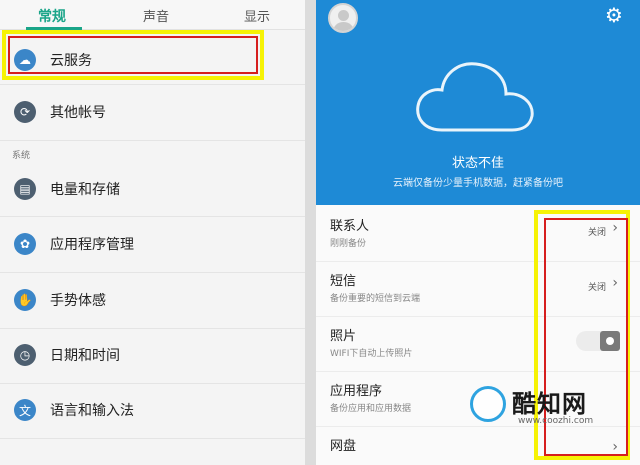  What do you see at coordinates (257, 15) in the screenshot?
I see `tab-display: 显示` at bounding box center [257, 15].